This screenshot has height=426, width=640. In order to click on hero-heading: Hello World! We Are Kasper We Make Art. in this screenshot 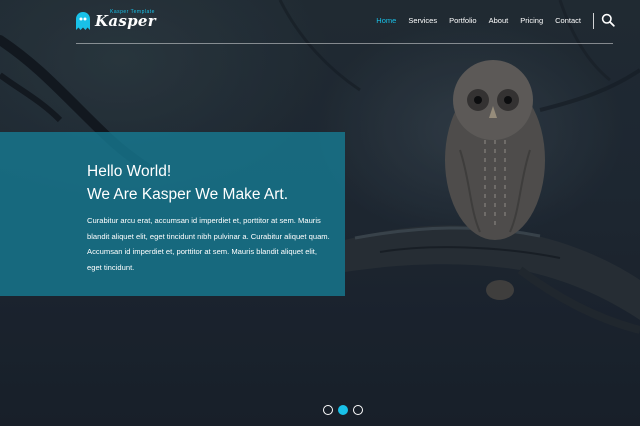, I will do `click(187, 183)`.